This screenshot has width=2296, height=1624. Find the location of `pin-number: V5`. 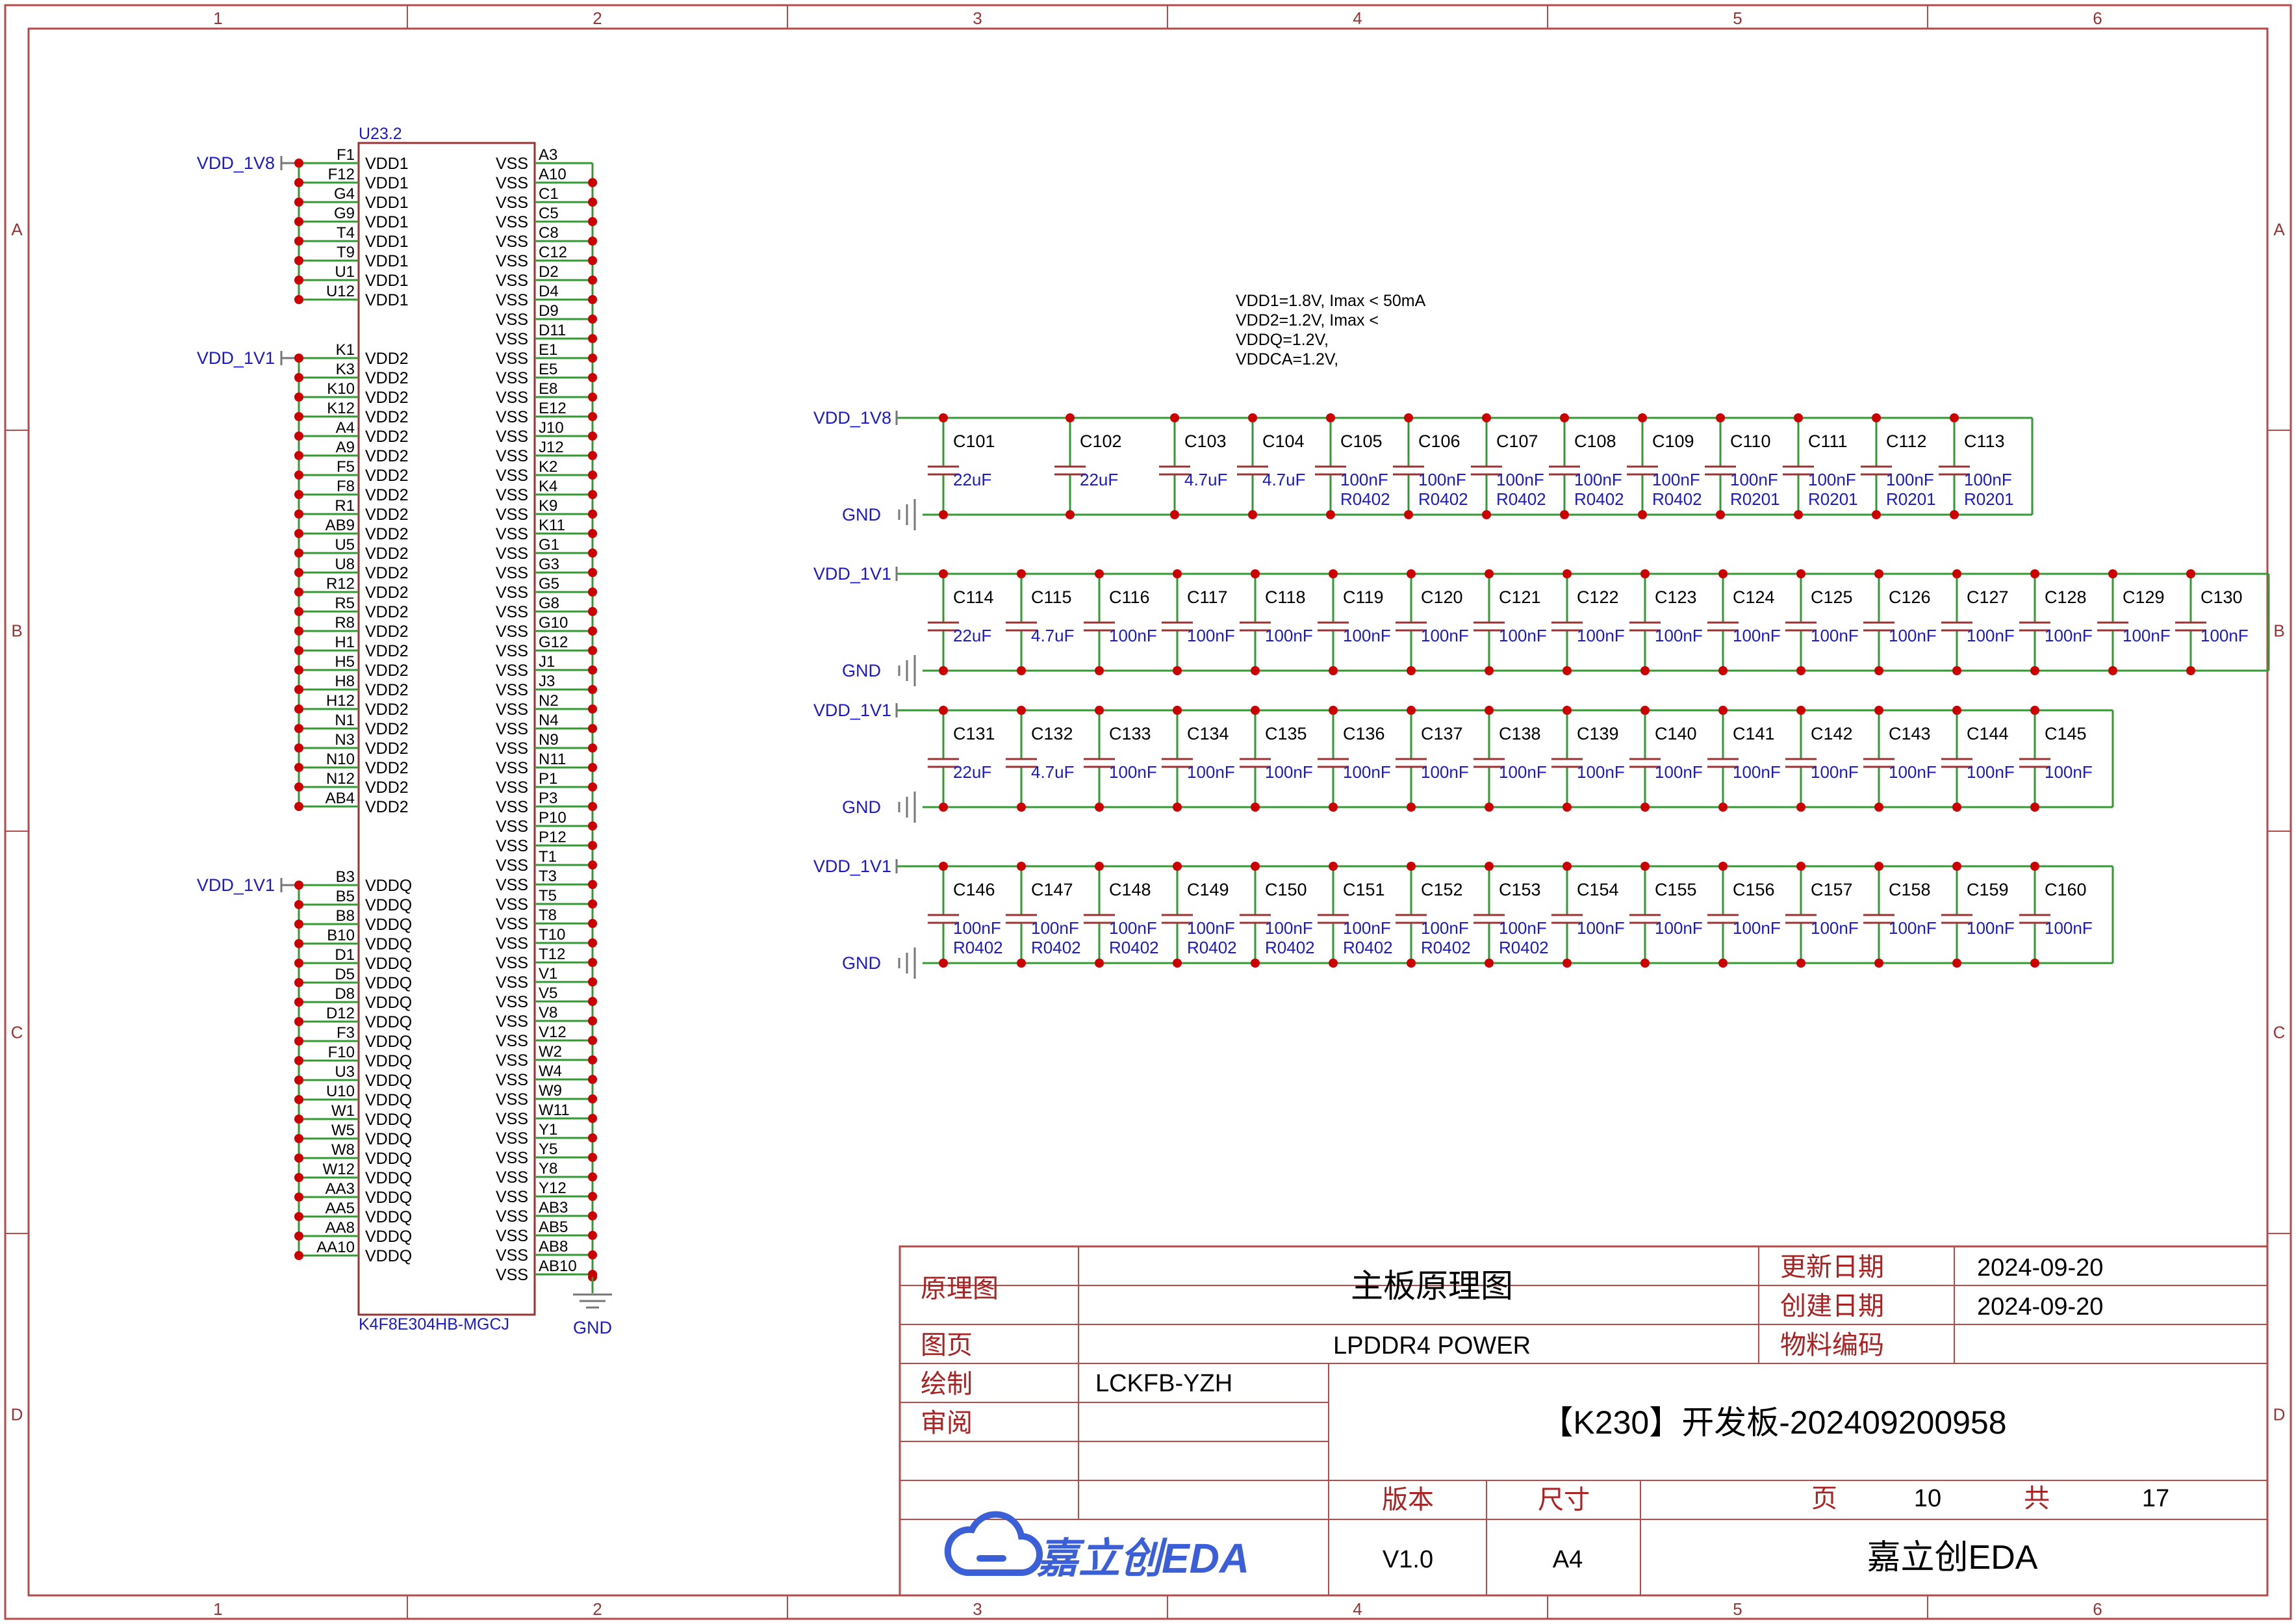

pin-number: V5 is located at coordinates (548, 993).